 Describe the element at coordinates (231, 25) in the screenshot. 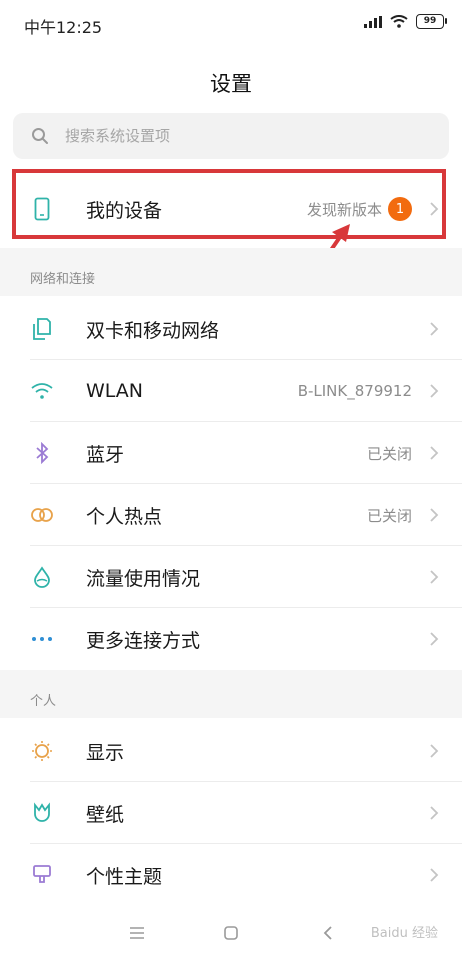

I see `status-bar: 中午12:25 99` at that location.